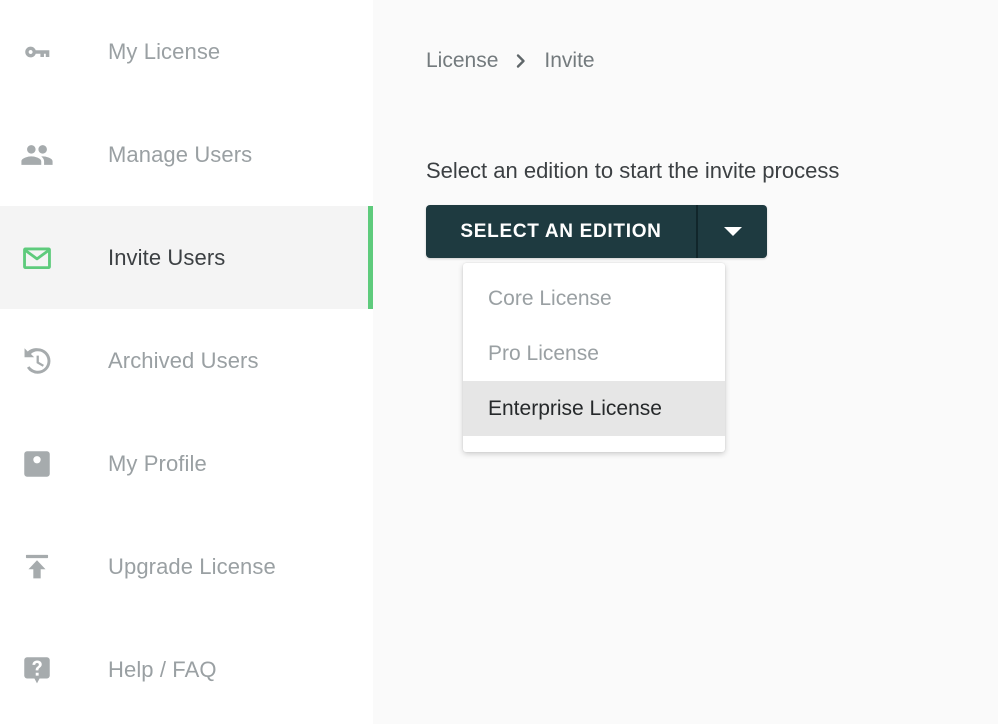 The image size is (998, 724). What do you see at coordinates (37, 567) in the screenshot?
I see `upload-icon` at bounding box center [37, 567].